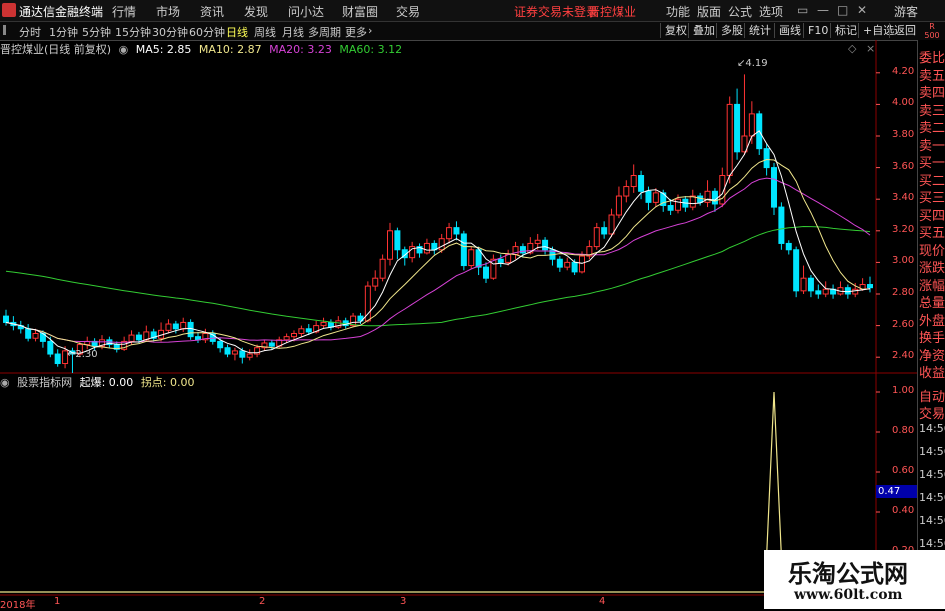  I want to click on f10-button: F10, so click(817, 30).